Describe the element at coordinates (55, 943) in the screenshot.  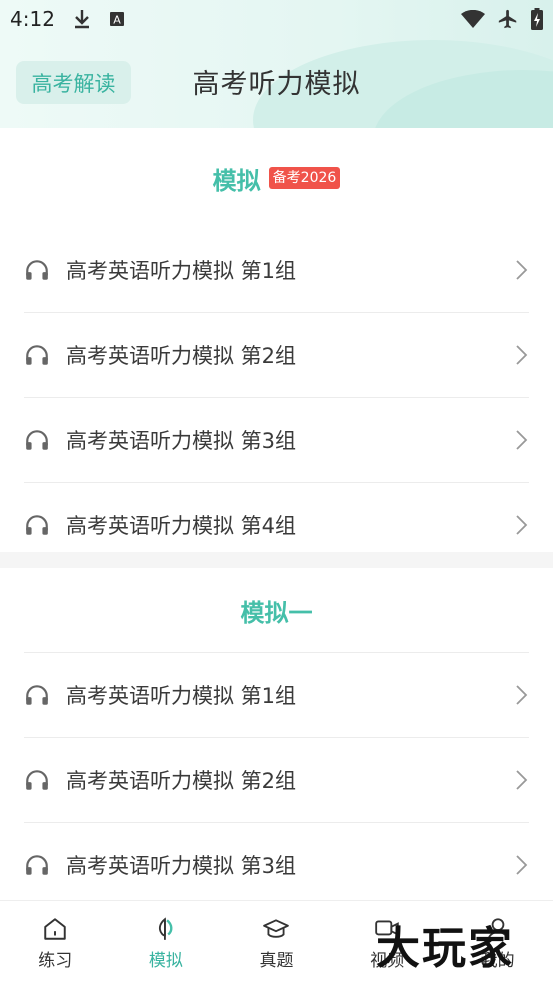
I see `tab-practice: 练习` at that location.